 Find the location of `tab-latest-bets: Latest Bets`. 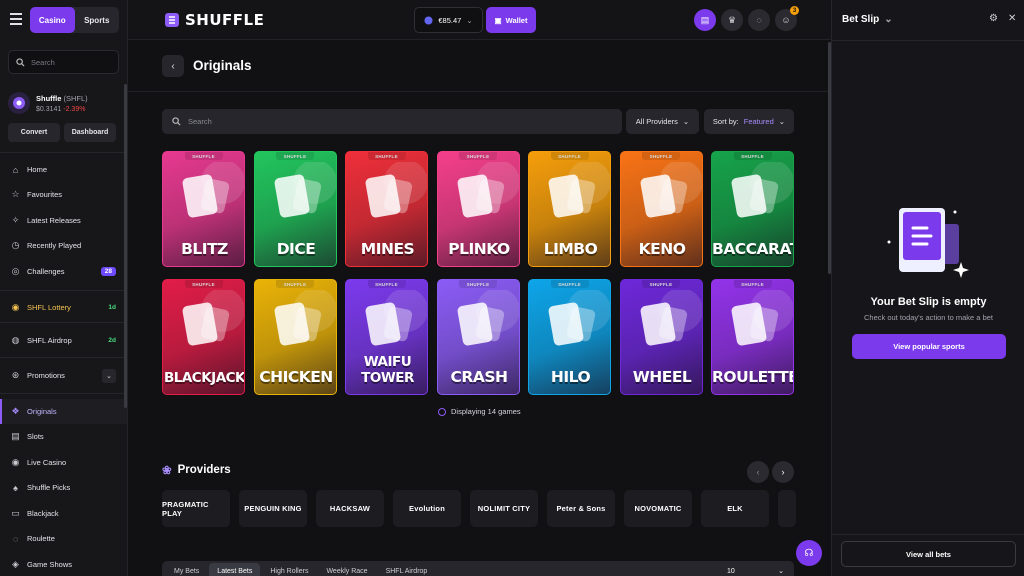

tab-latest-bets: Latest Bets is located at coordinates (235, 569).